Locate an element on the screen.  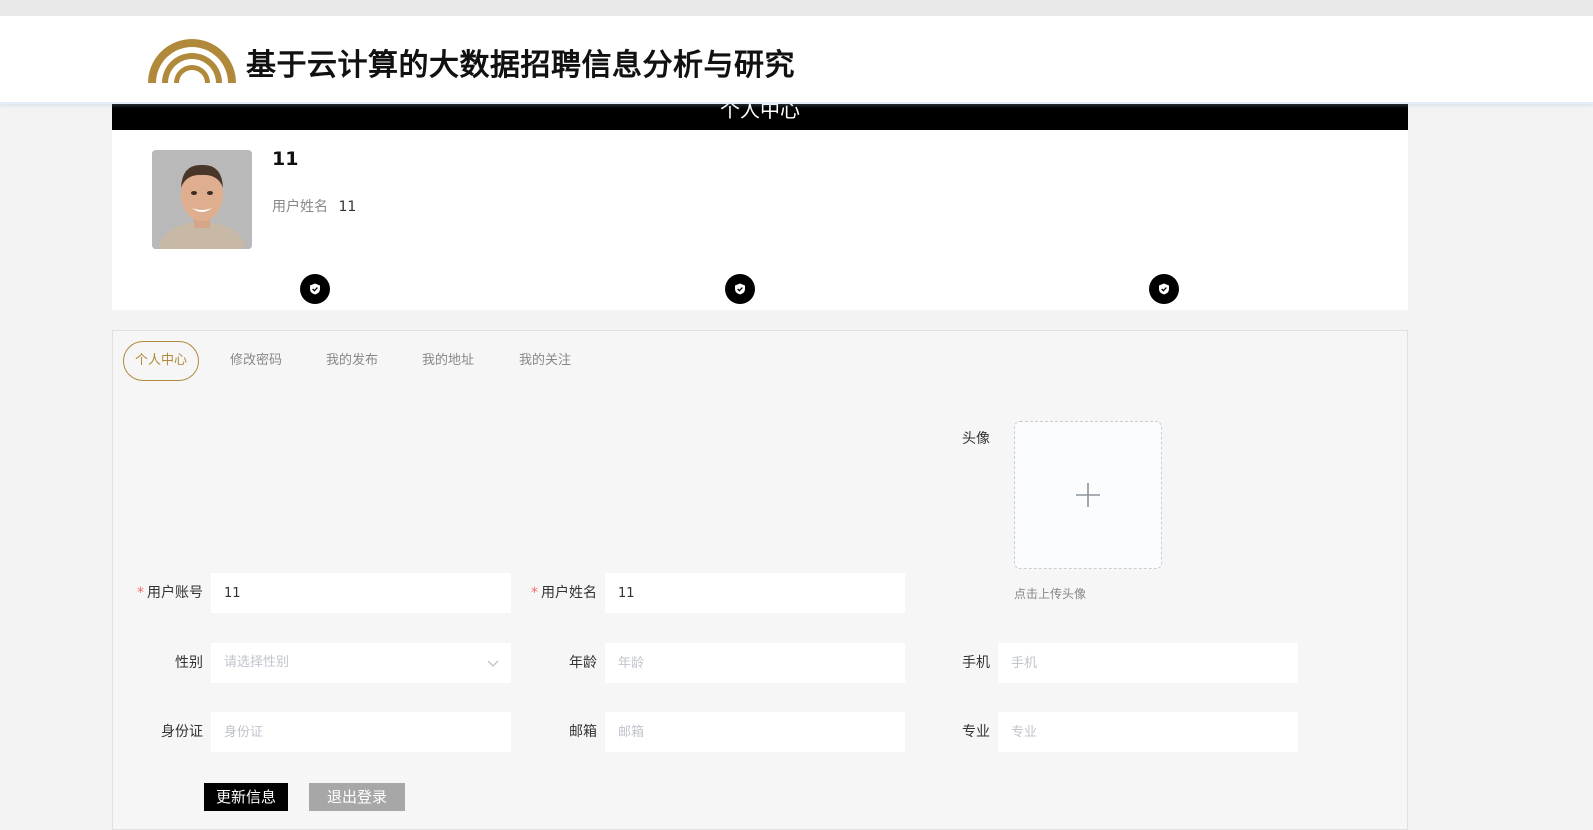
site-header: 基于云计算的大数据招聘信息分析与研究 is located at coordinates (796, 60).